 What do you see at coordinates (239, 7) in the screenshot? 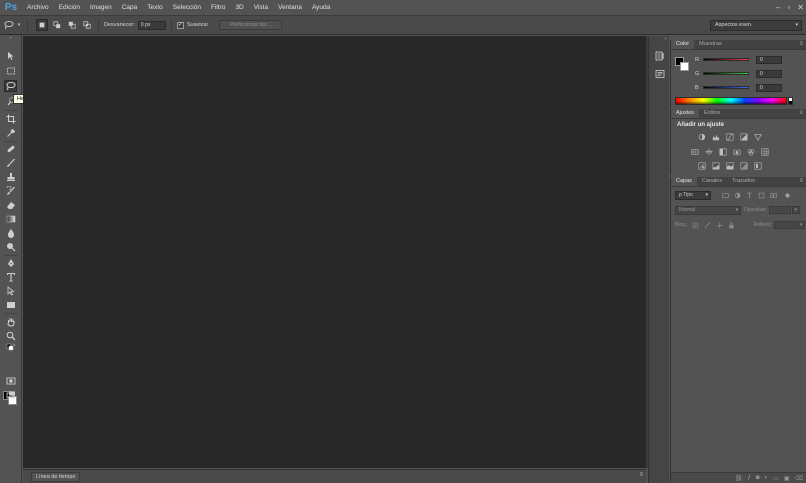
I see `menu-3d: 3D` at bounding box center [239, 7].